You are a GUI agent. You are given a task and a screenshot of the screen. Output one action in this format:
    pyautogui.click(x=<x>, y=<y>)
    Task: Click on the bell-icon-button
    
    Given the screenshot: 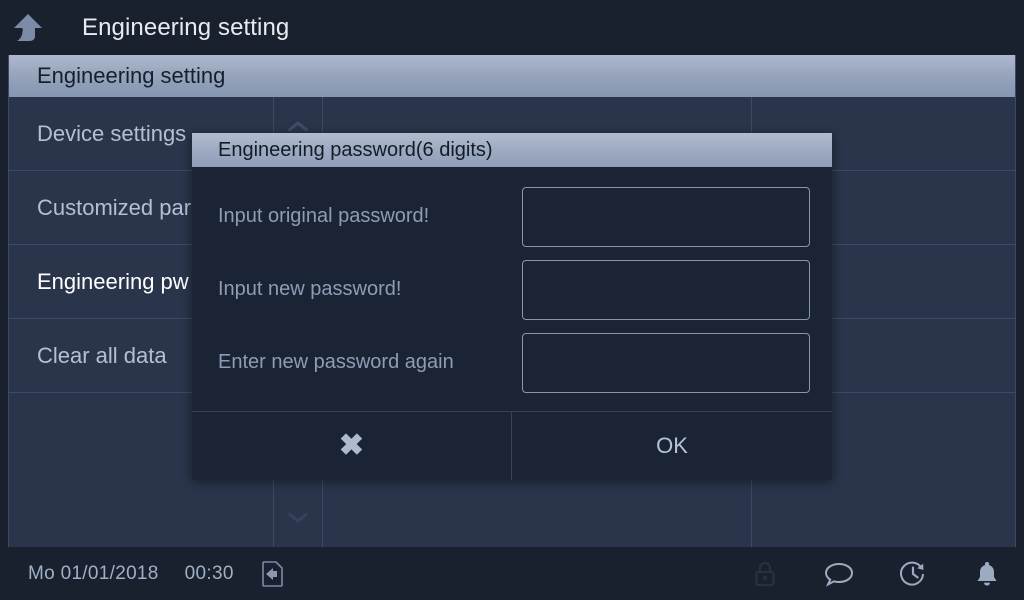 What is the action you would take?
    pyautogui.click(x=987, y=573)
    